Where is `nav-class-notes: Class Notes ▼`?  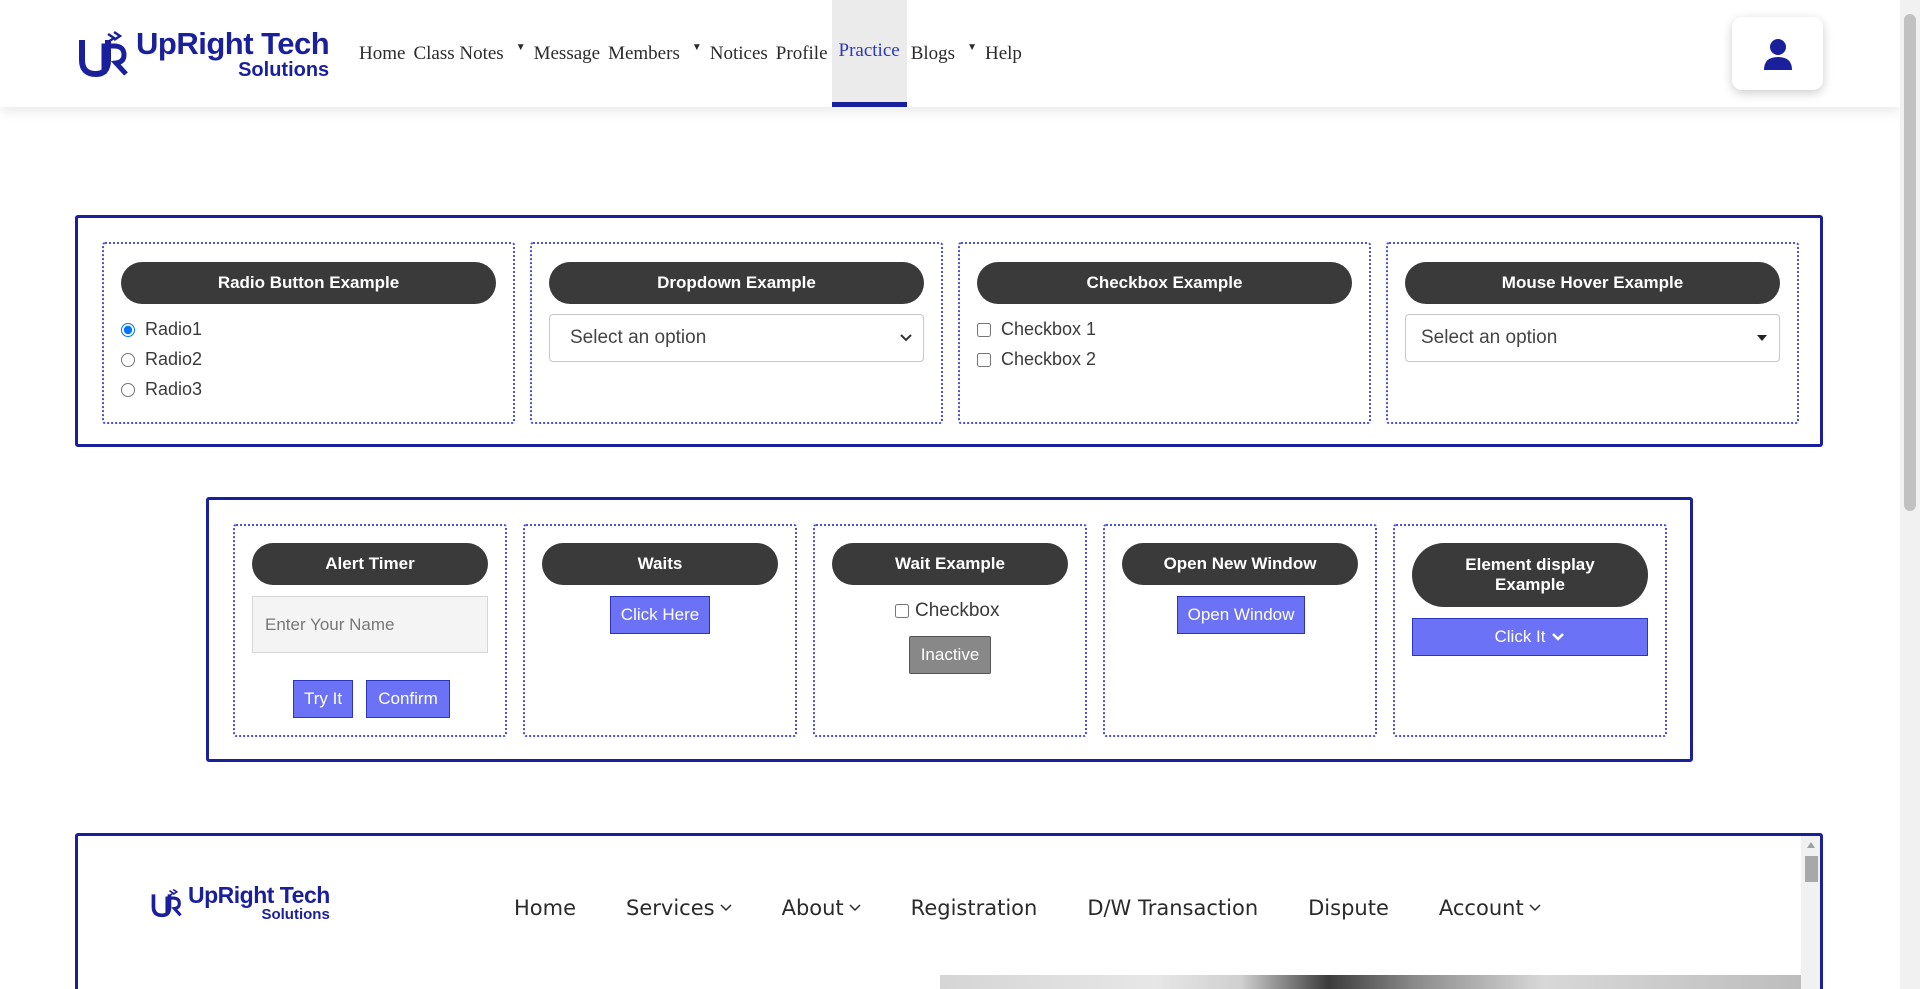 nav-class-notes: Class Notes ▼ is located at coordinates (469, 53).